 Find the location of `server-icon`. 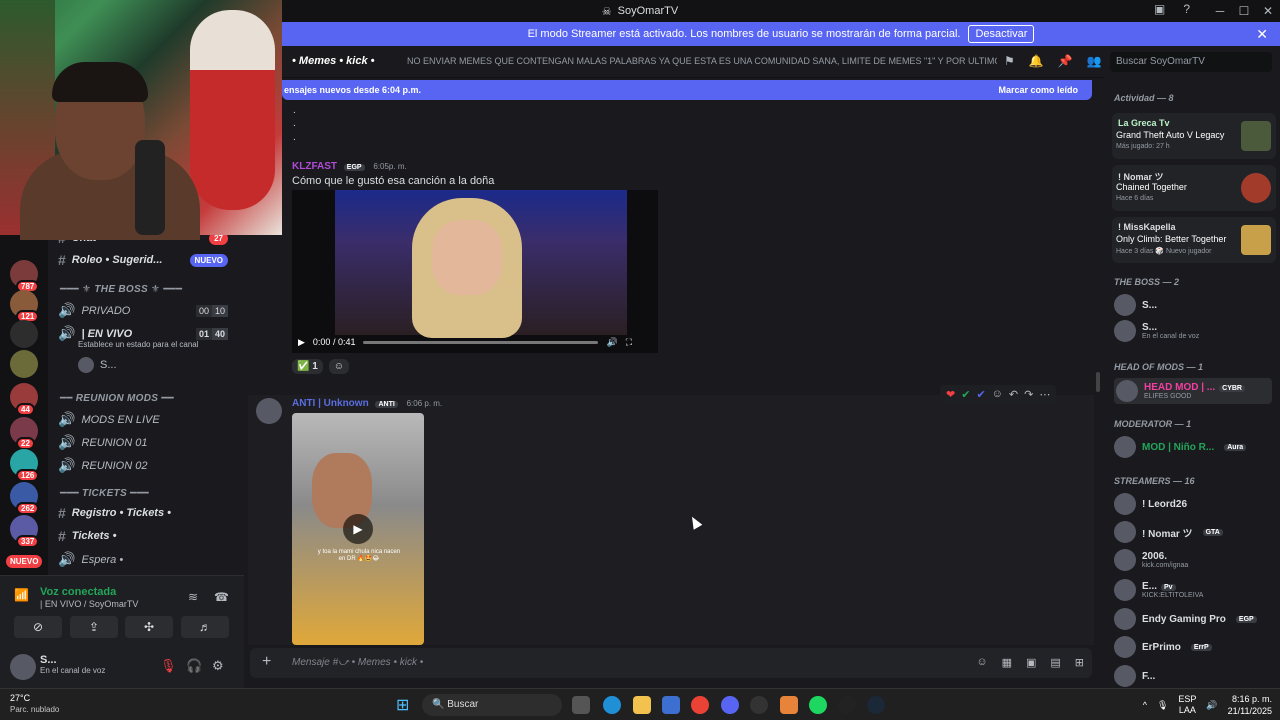

server-icon is located at coordinates (24, 334).